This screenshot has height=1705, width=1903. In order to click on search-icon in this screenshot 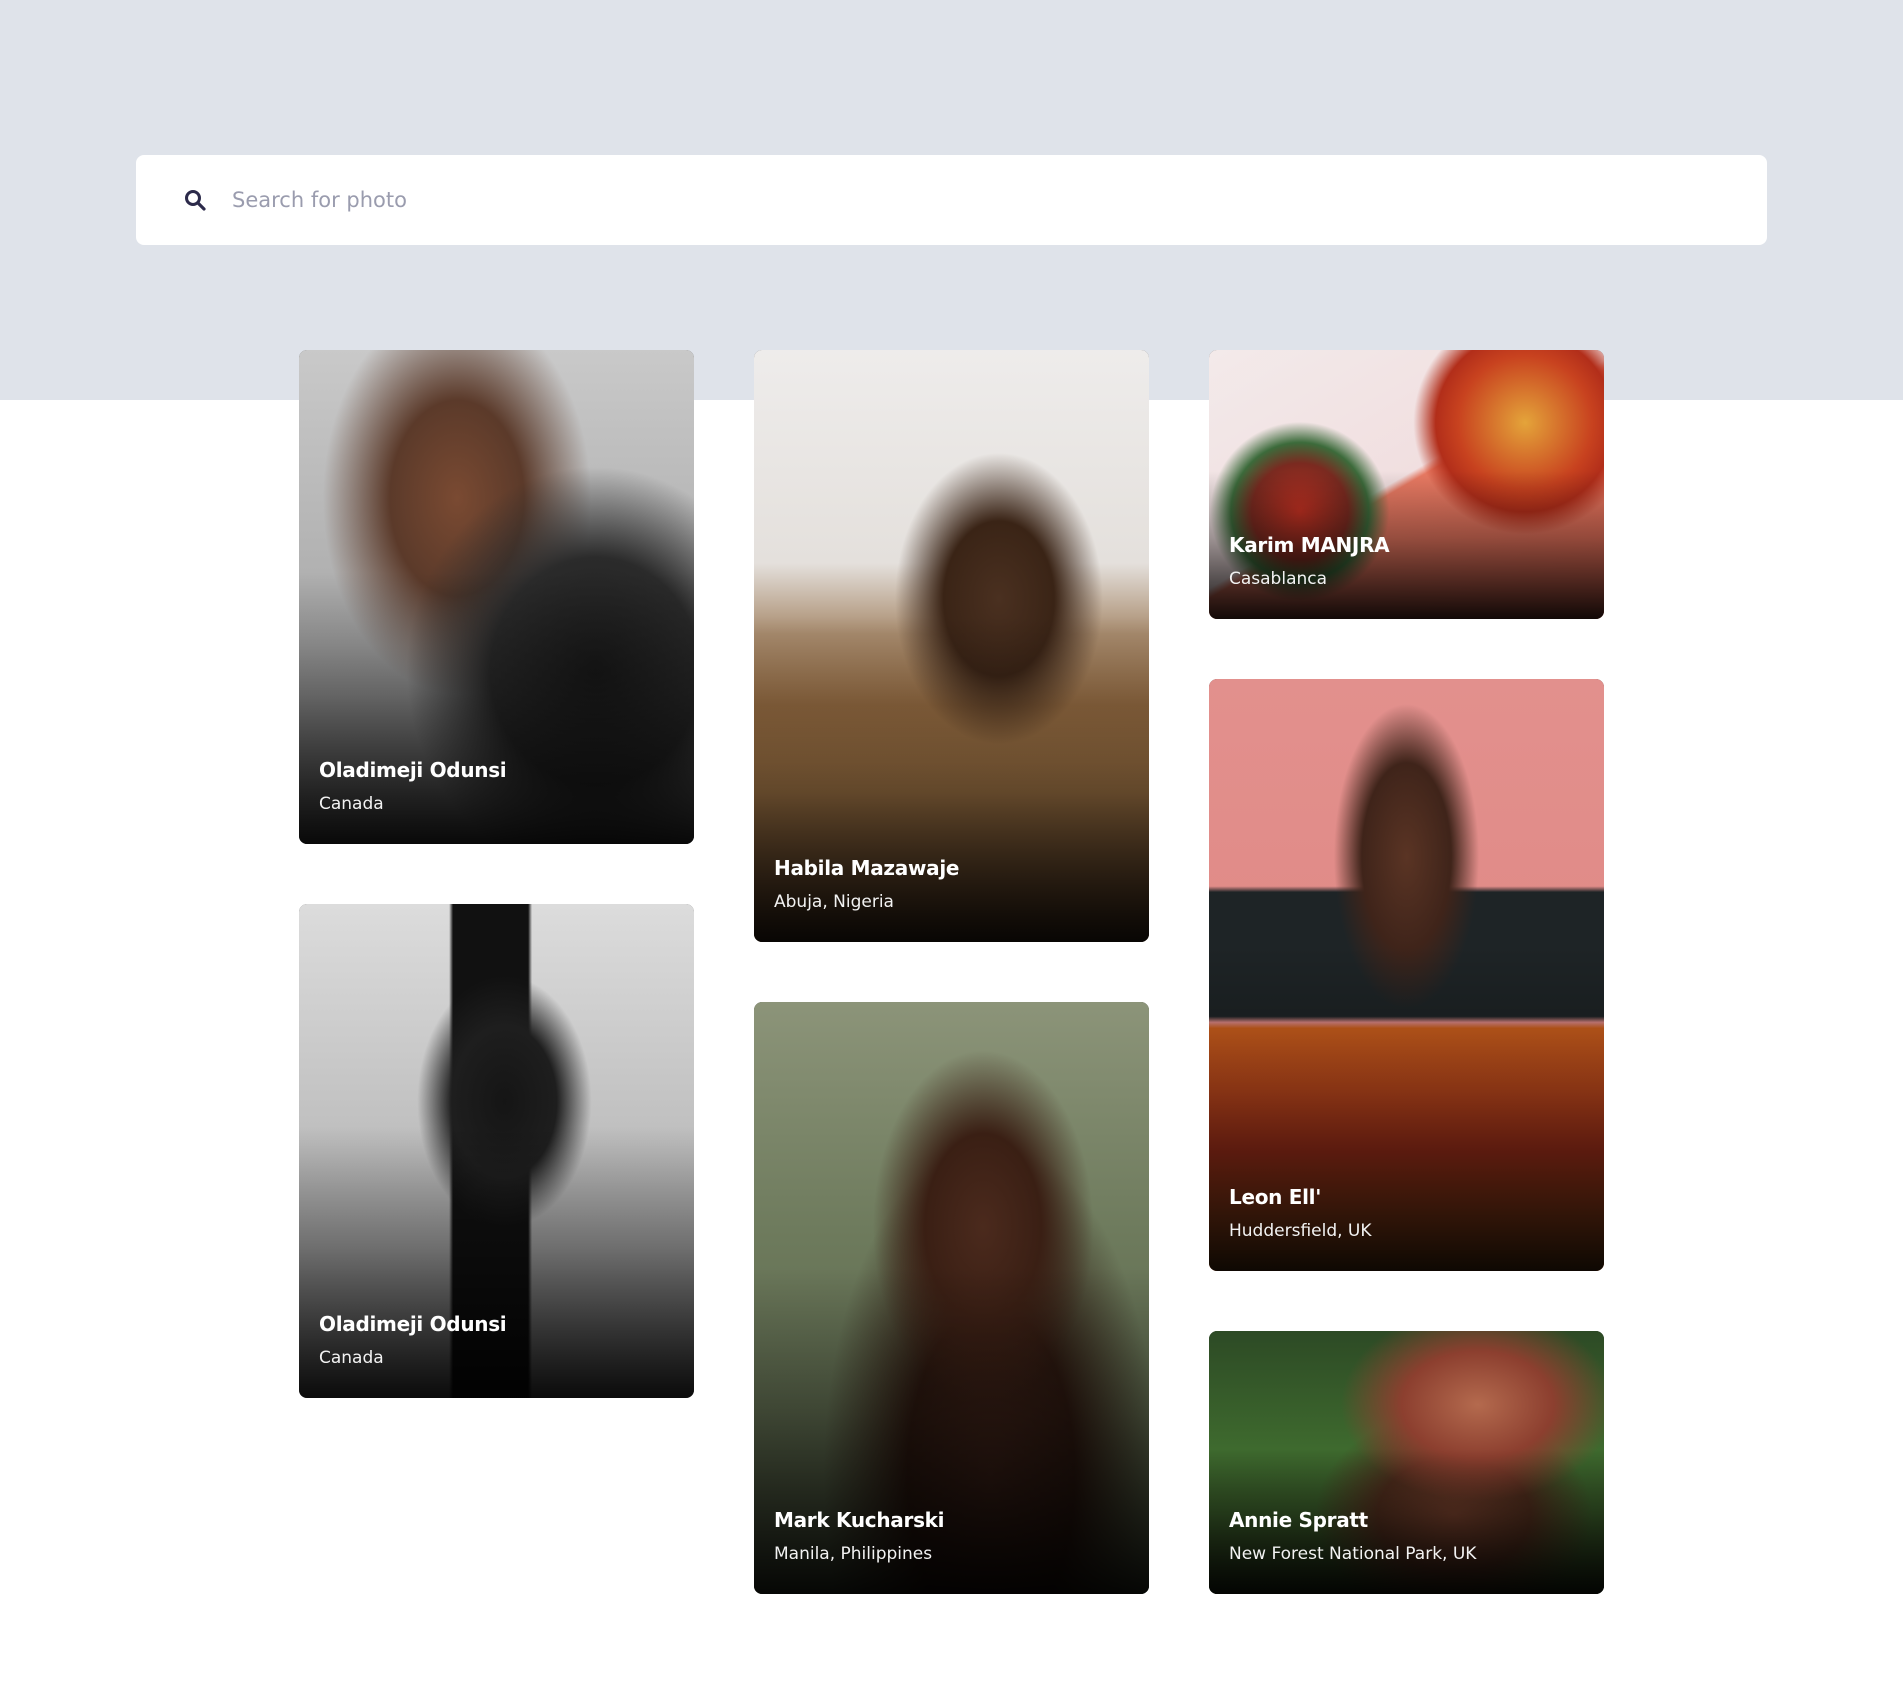, I will do `click(195, 200)`.